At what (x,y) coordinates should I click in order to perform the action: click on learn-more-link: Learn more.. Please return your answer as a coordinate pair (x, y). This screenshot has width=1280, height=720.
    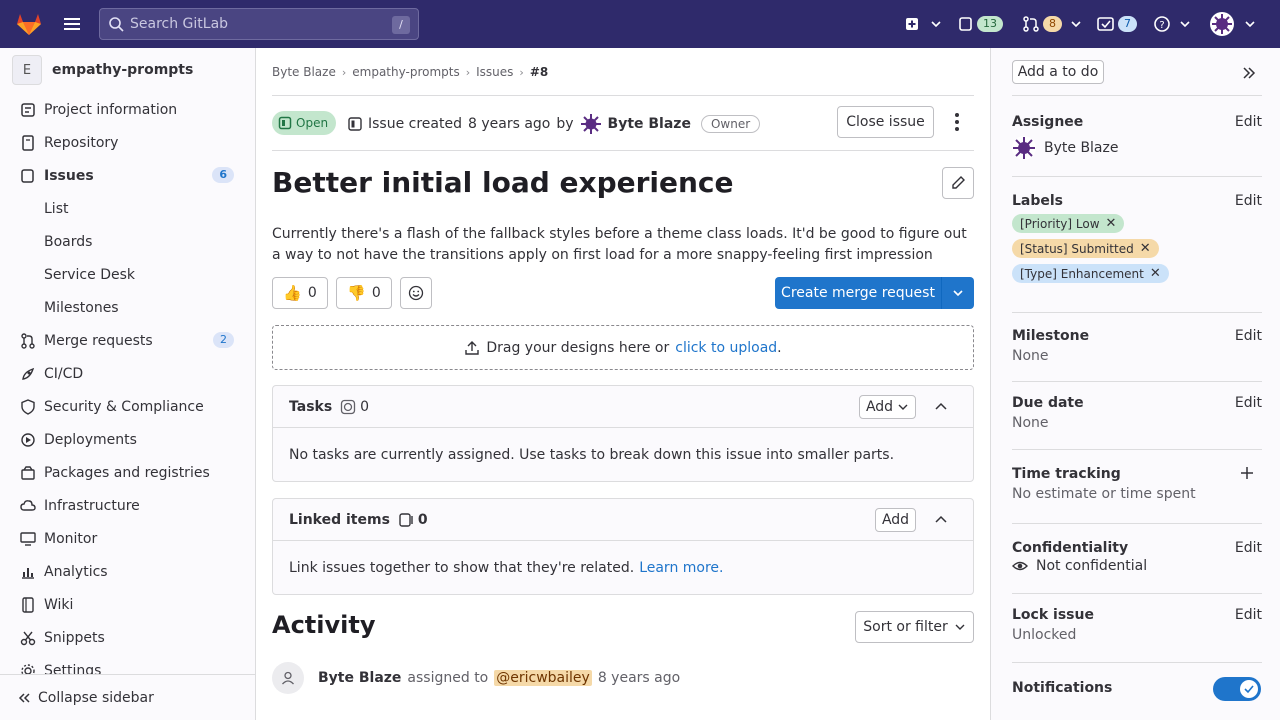
    Looking at the image, I should click on (681, 568).